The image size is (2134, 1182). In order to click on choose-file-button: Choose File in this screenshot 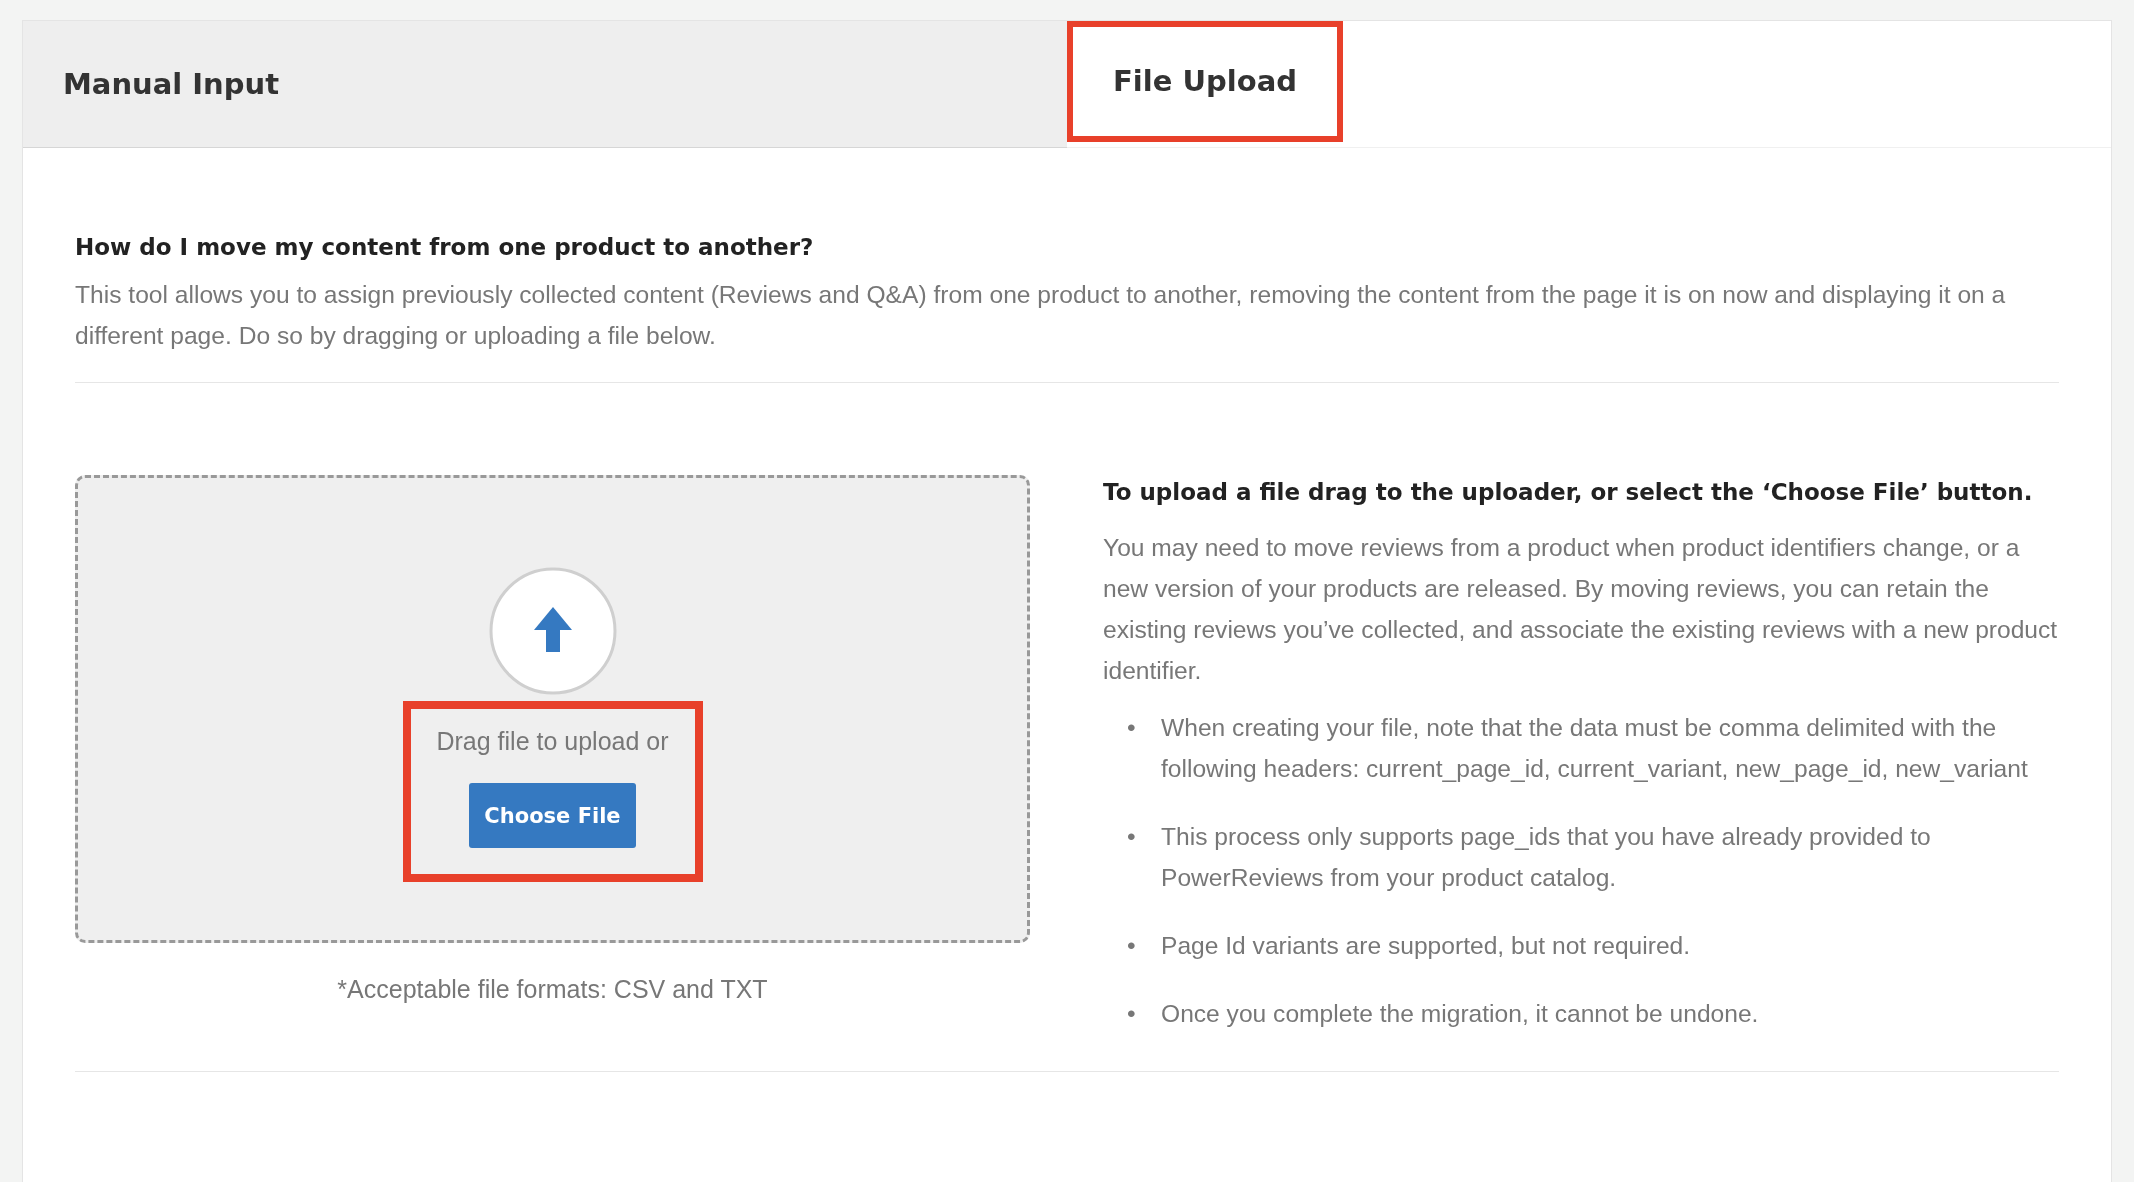, I will do `click(552, 815)`.